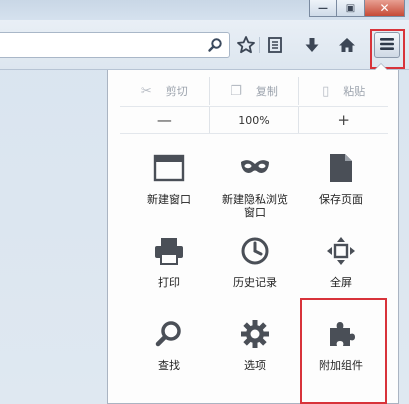  What do you see at coordinates (259, 45) in the screenshot?
I see `toolbar-separator` at bounding box center [259, 45].